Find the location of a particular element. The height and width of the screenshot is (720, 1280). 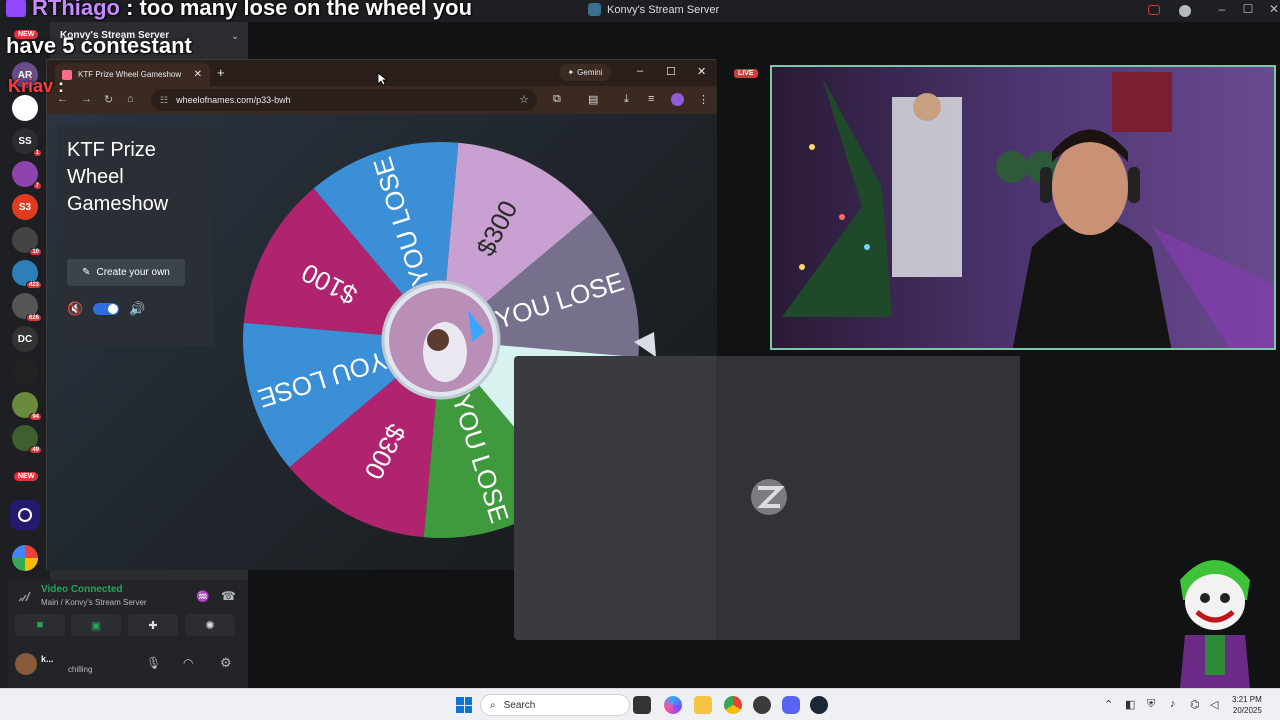

file-explorer-icon is located at coordinates (703, 705).